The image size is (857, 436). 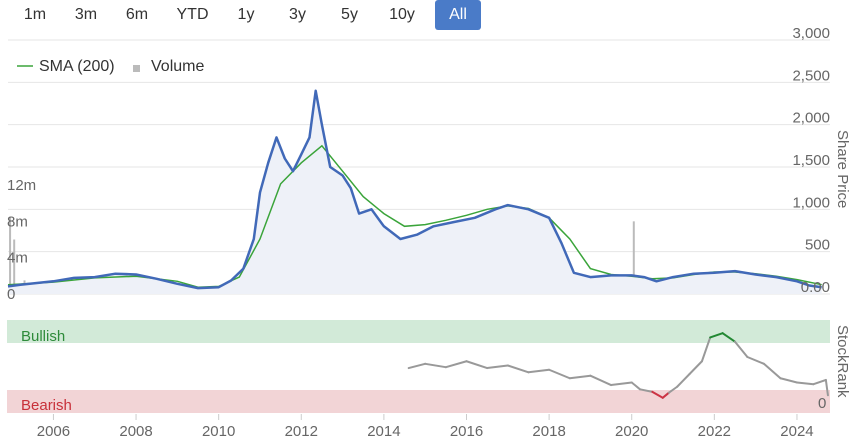 I want to click on volume-tick-label: 4m, so click(x=17, y=258).